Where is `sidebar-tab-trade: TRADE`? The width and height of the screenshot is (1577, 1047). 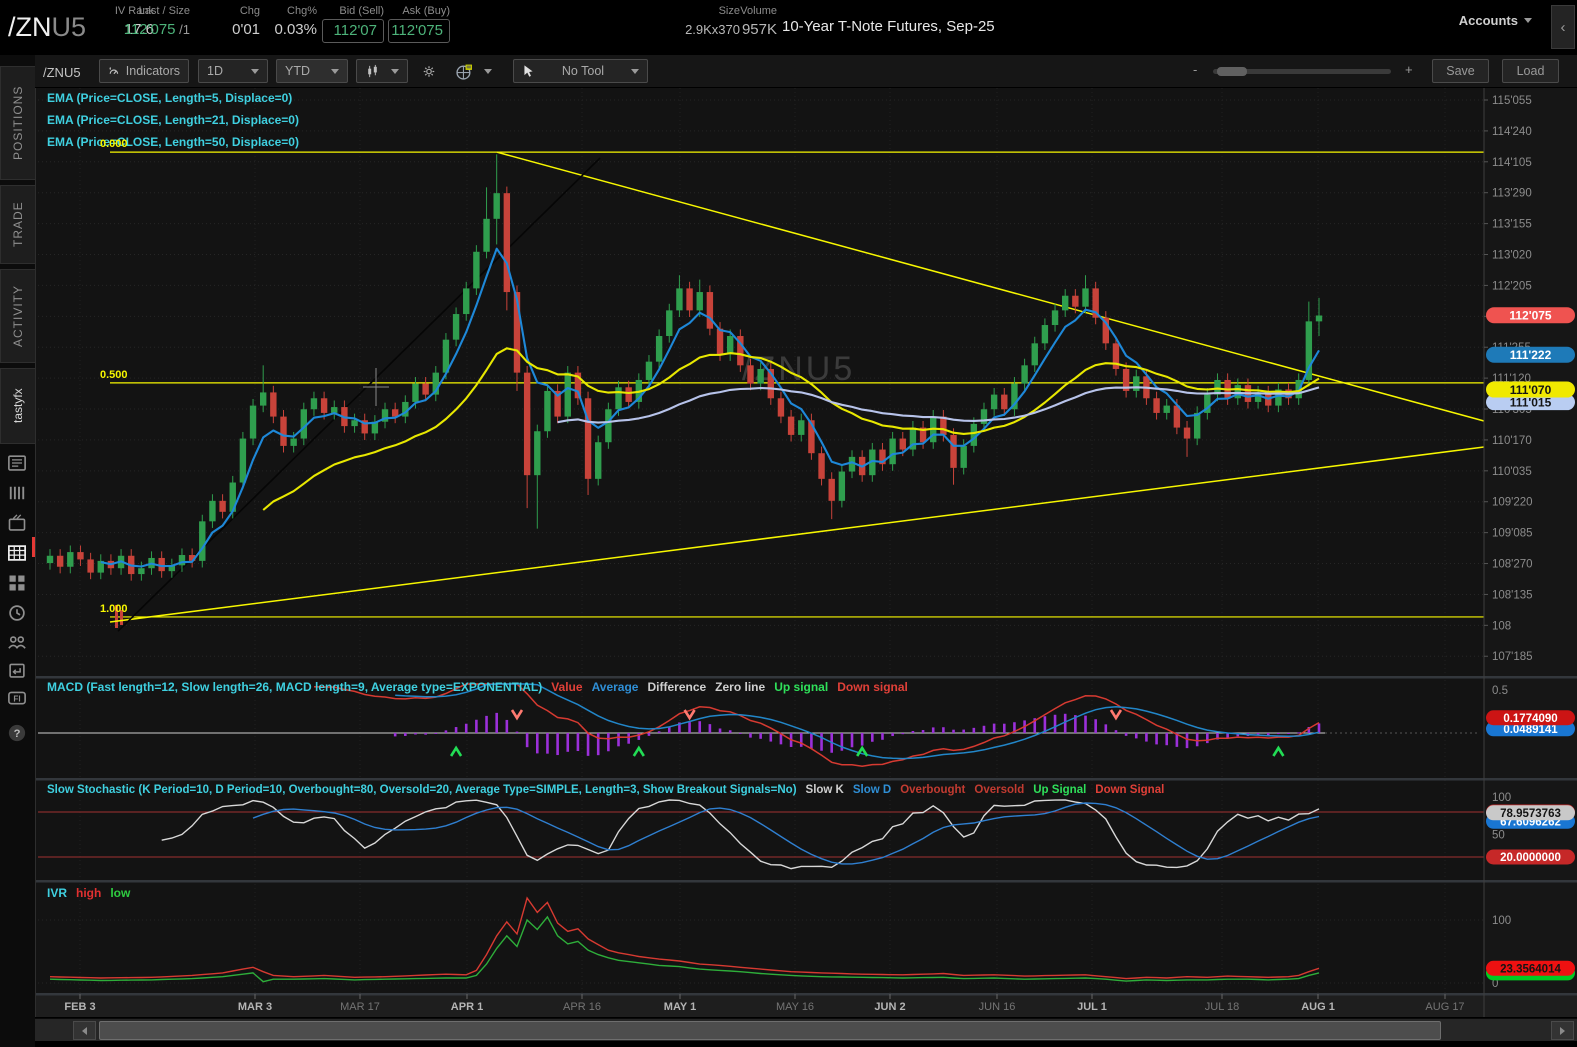
sidebar-tab-trade: TRADE is located at coordinates (17, 224).